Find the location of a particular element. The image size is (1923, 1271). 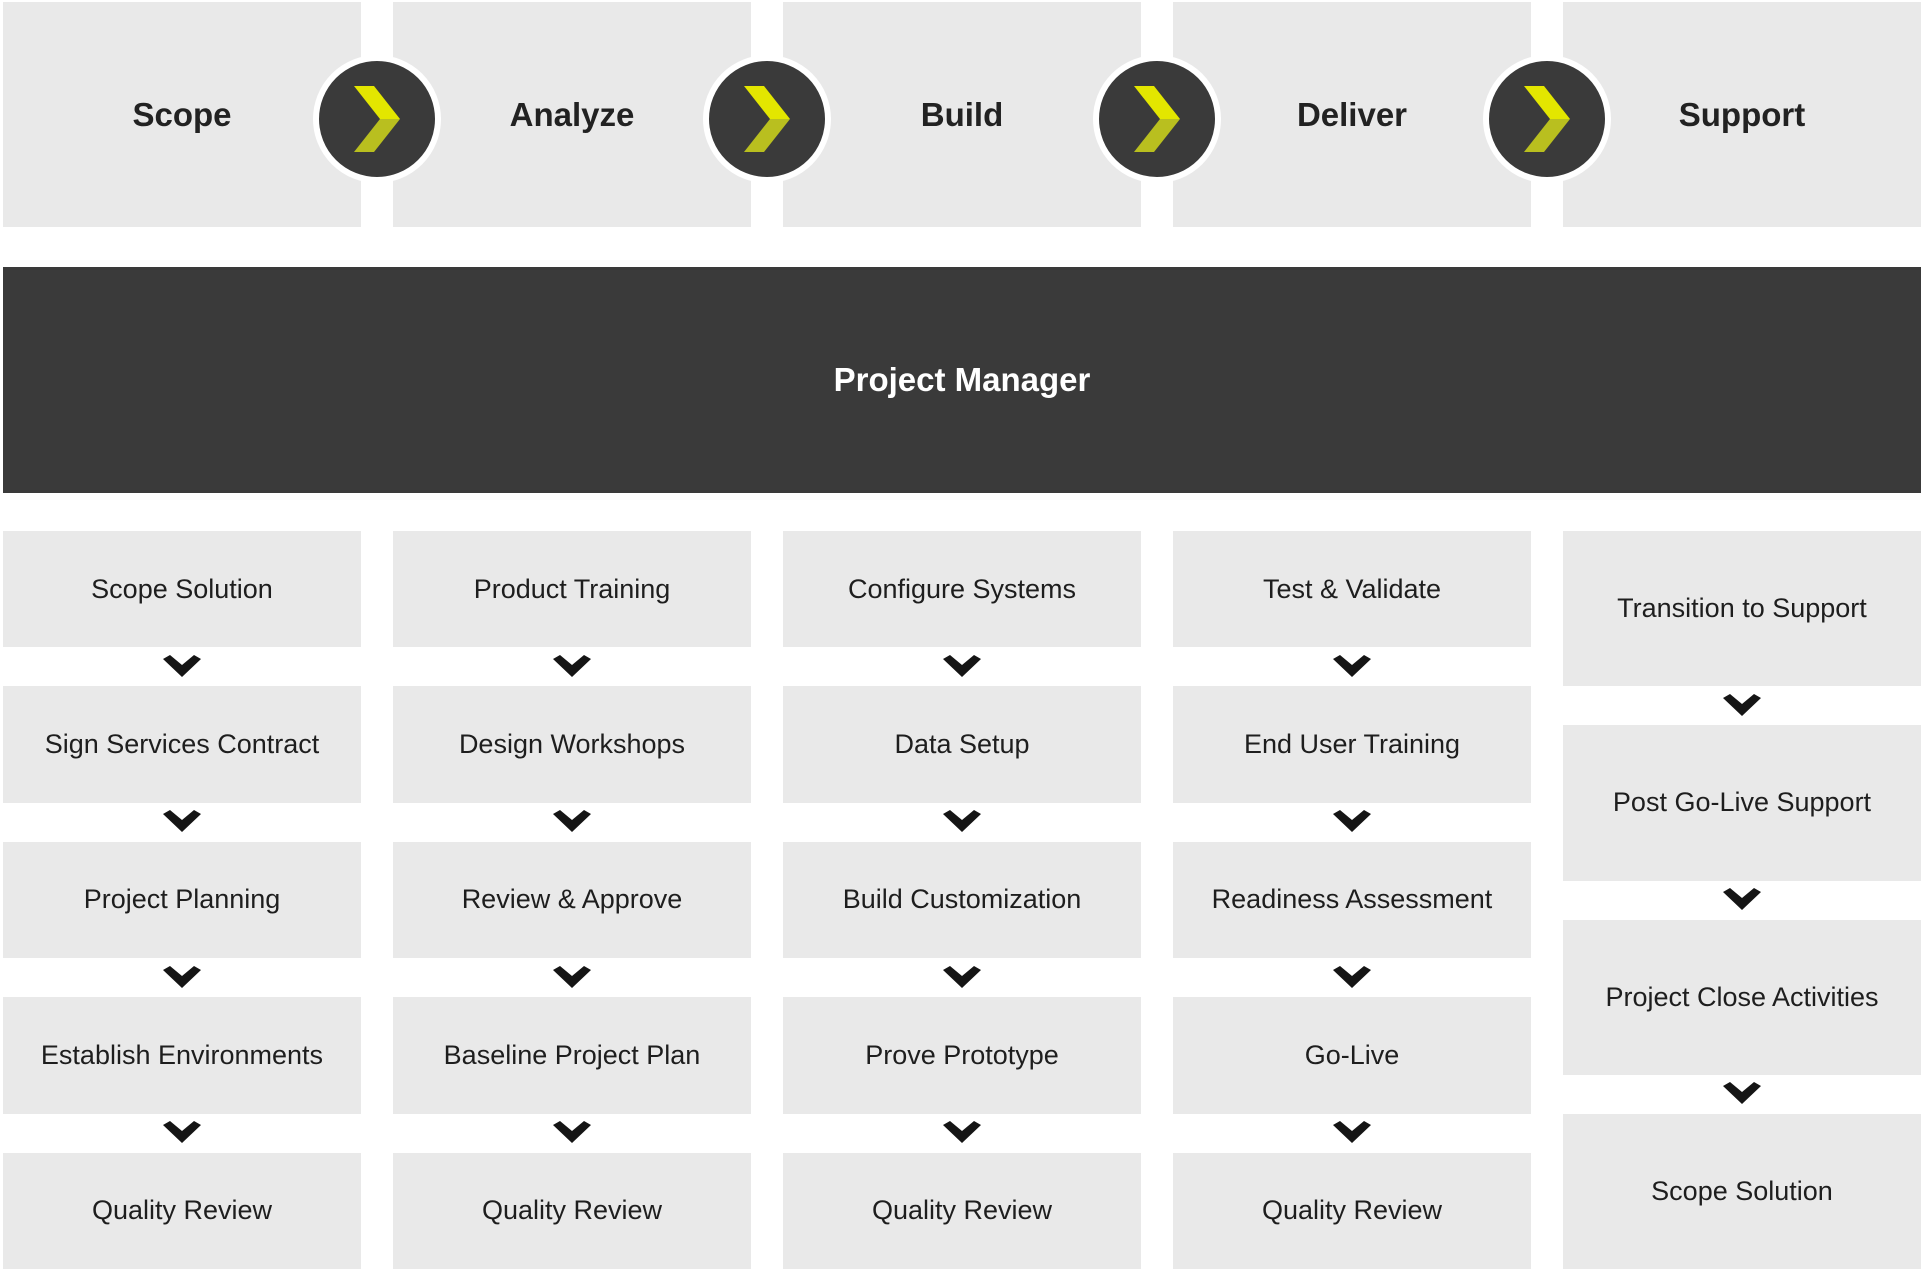

phase-box-scope: Scope is located at coordinates (182, 114).